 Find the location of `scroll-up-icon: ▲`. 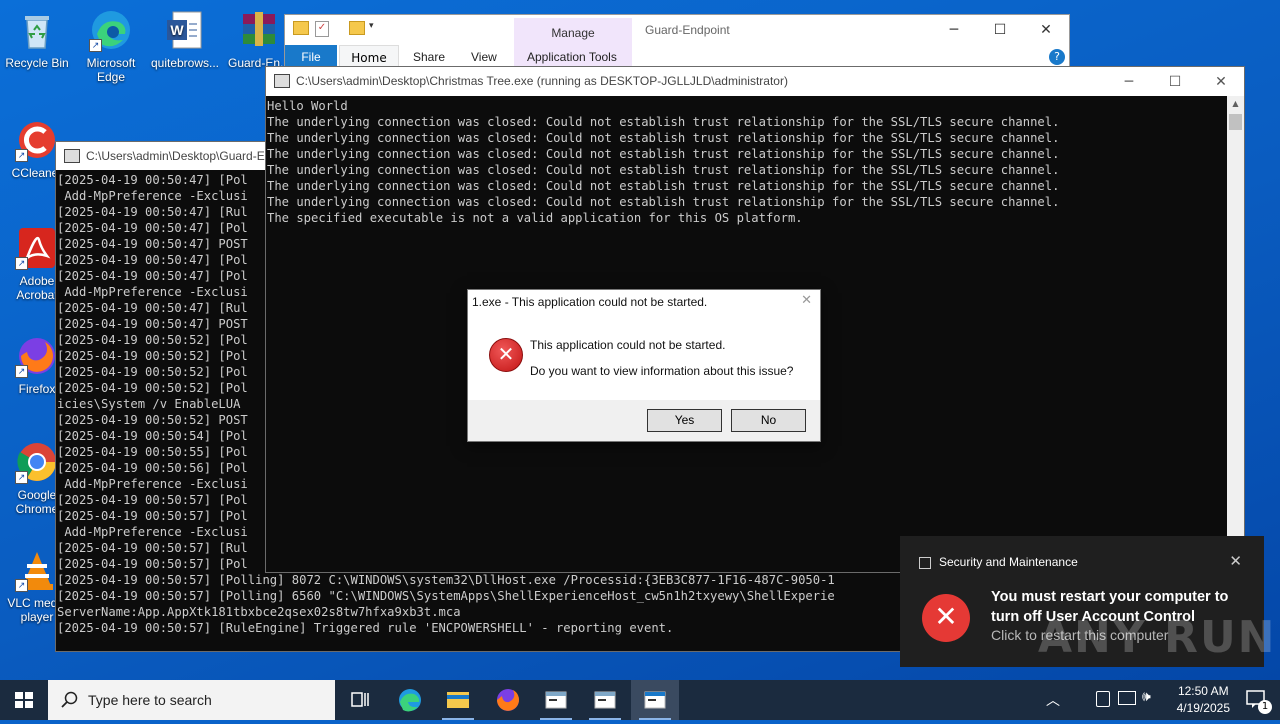

scroll-up-icon: ▲ is located at coordinates (1235, 104).